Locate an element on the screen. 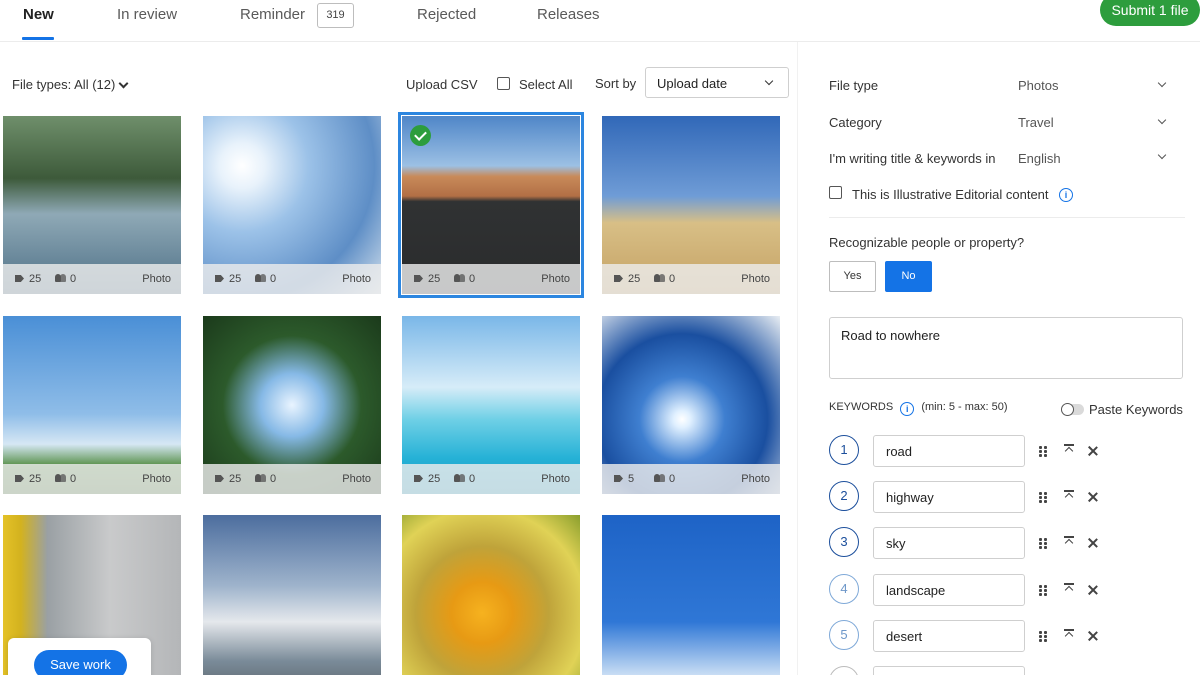  editorial-checkbox is located at coordinates (835, 192).